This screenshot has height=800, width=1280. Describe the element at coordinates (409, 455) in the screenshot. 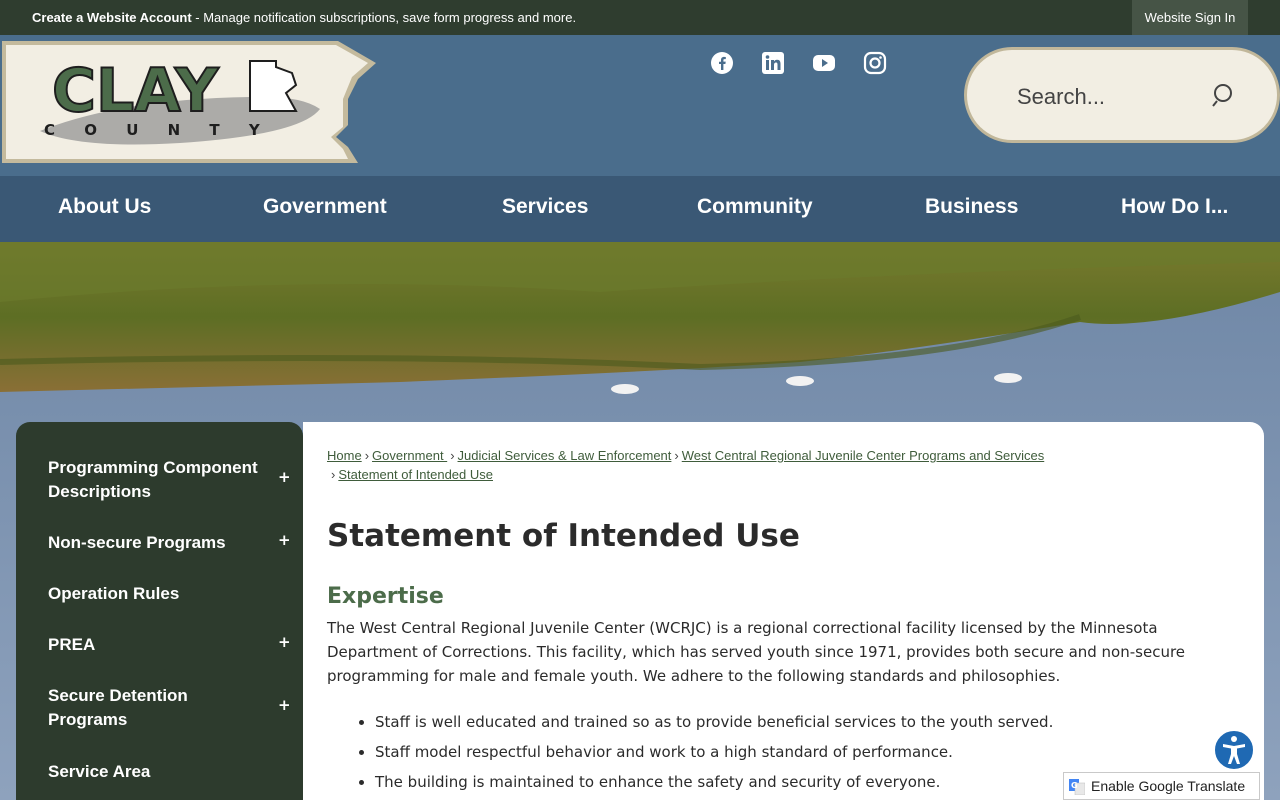

I see `breadcrumb-government: Government` at that location.